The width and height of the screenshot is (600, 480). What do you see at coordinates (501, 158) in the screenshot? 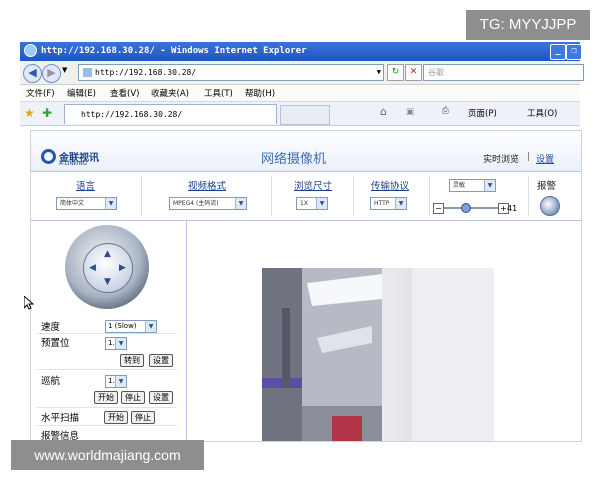
I see `live-view-link: 实时浏览` at bounding box center [501, 158].